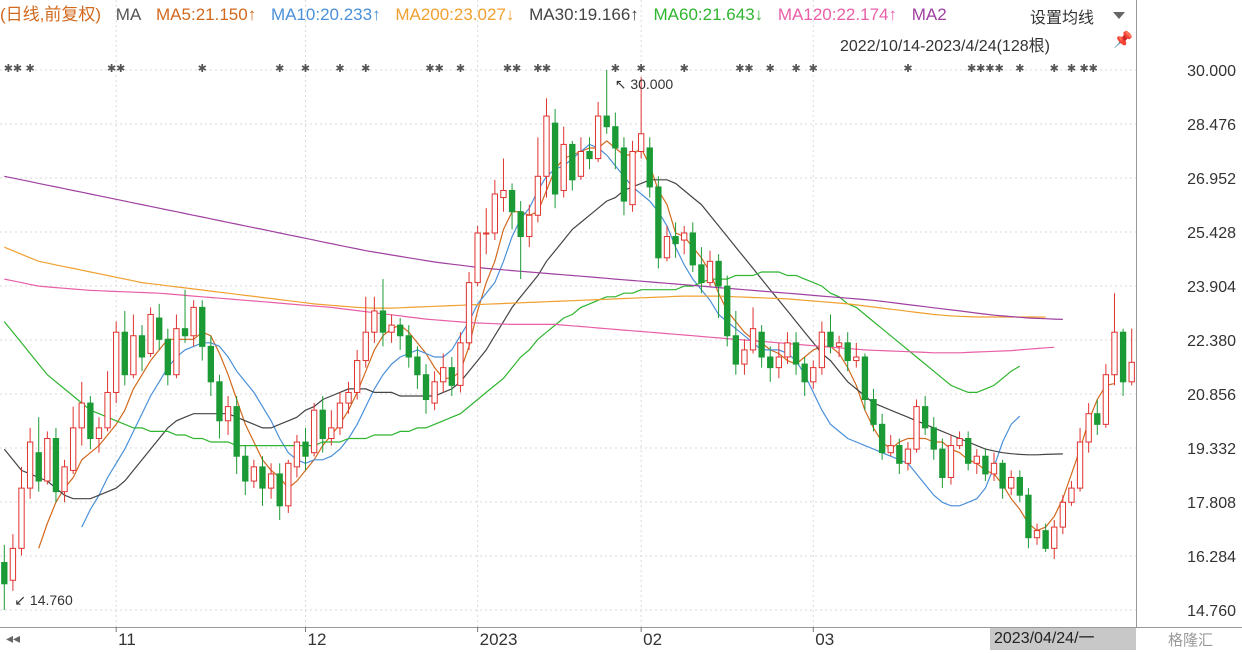 The image size is (1242, 653). What do you see at coordinates (51, 600) in the screenshot?
I see `low-price-value: 14.760` at bounding box center [51, 600].